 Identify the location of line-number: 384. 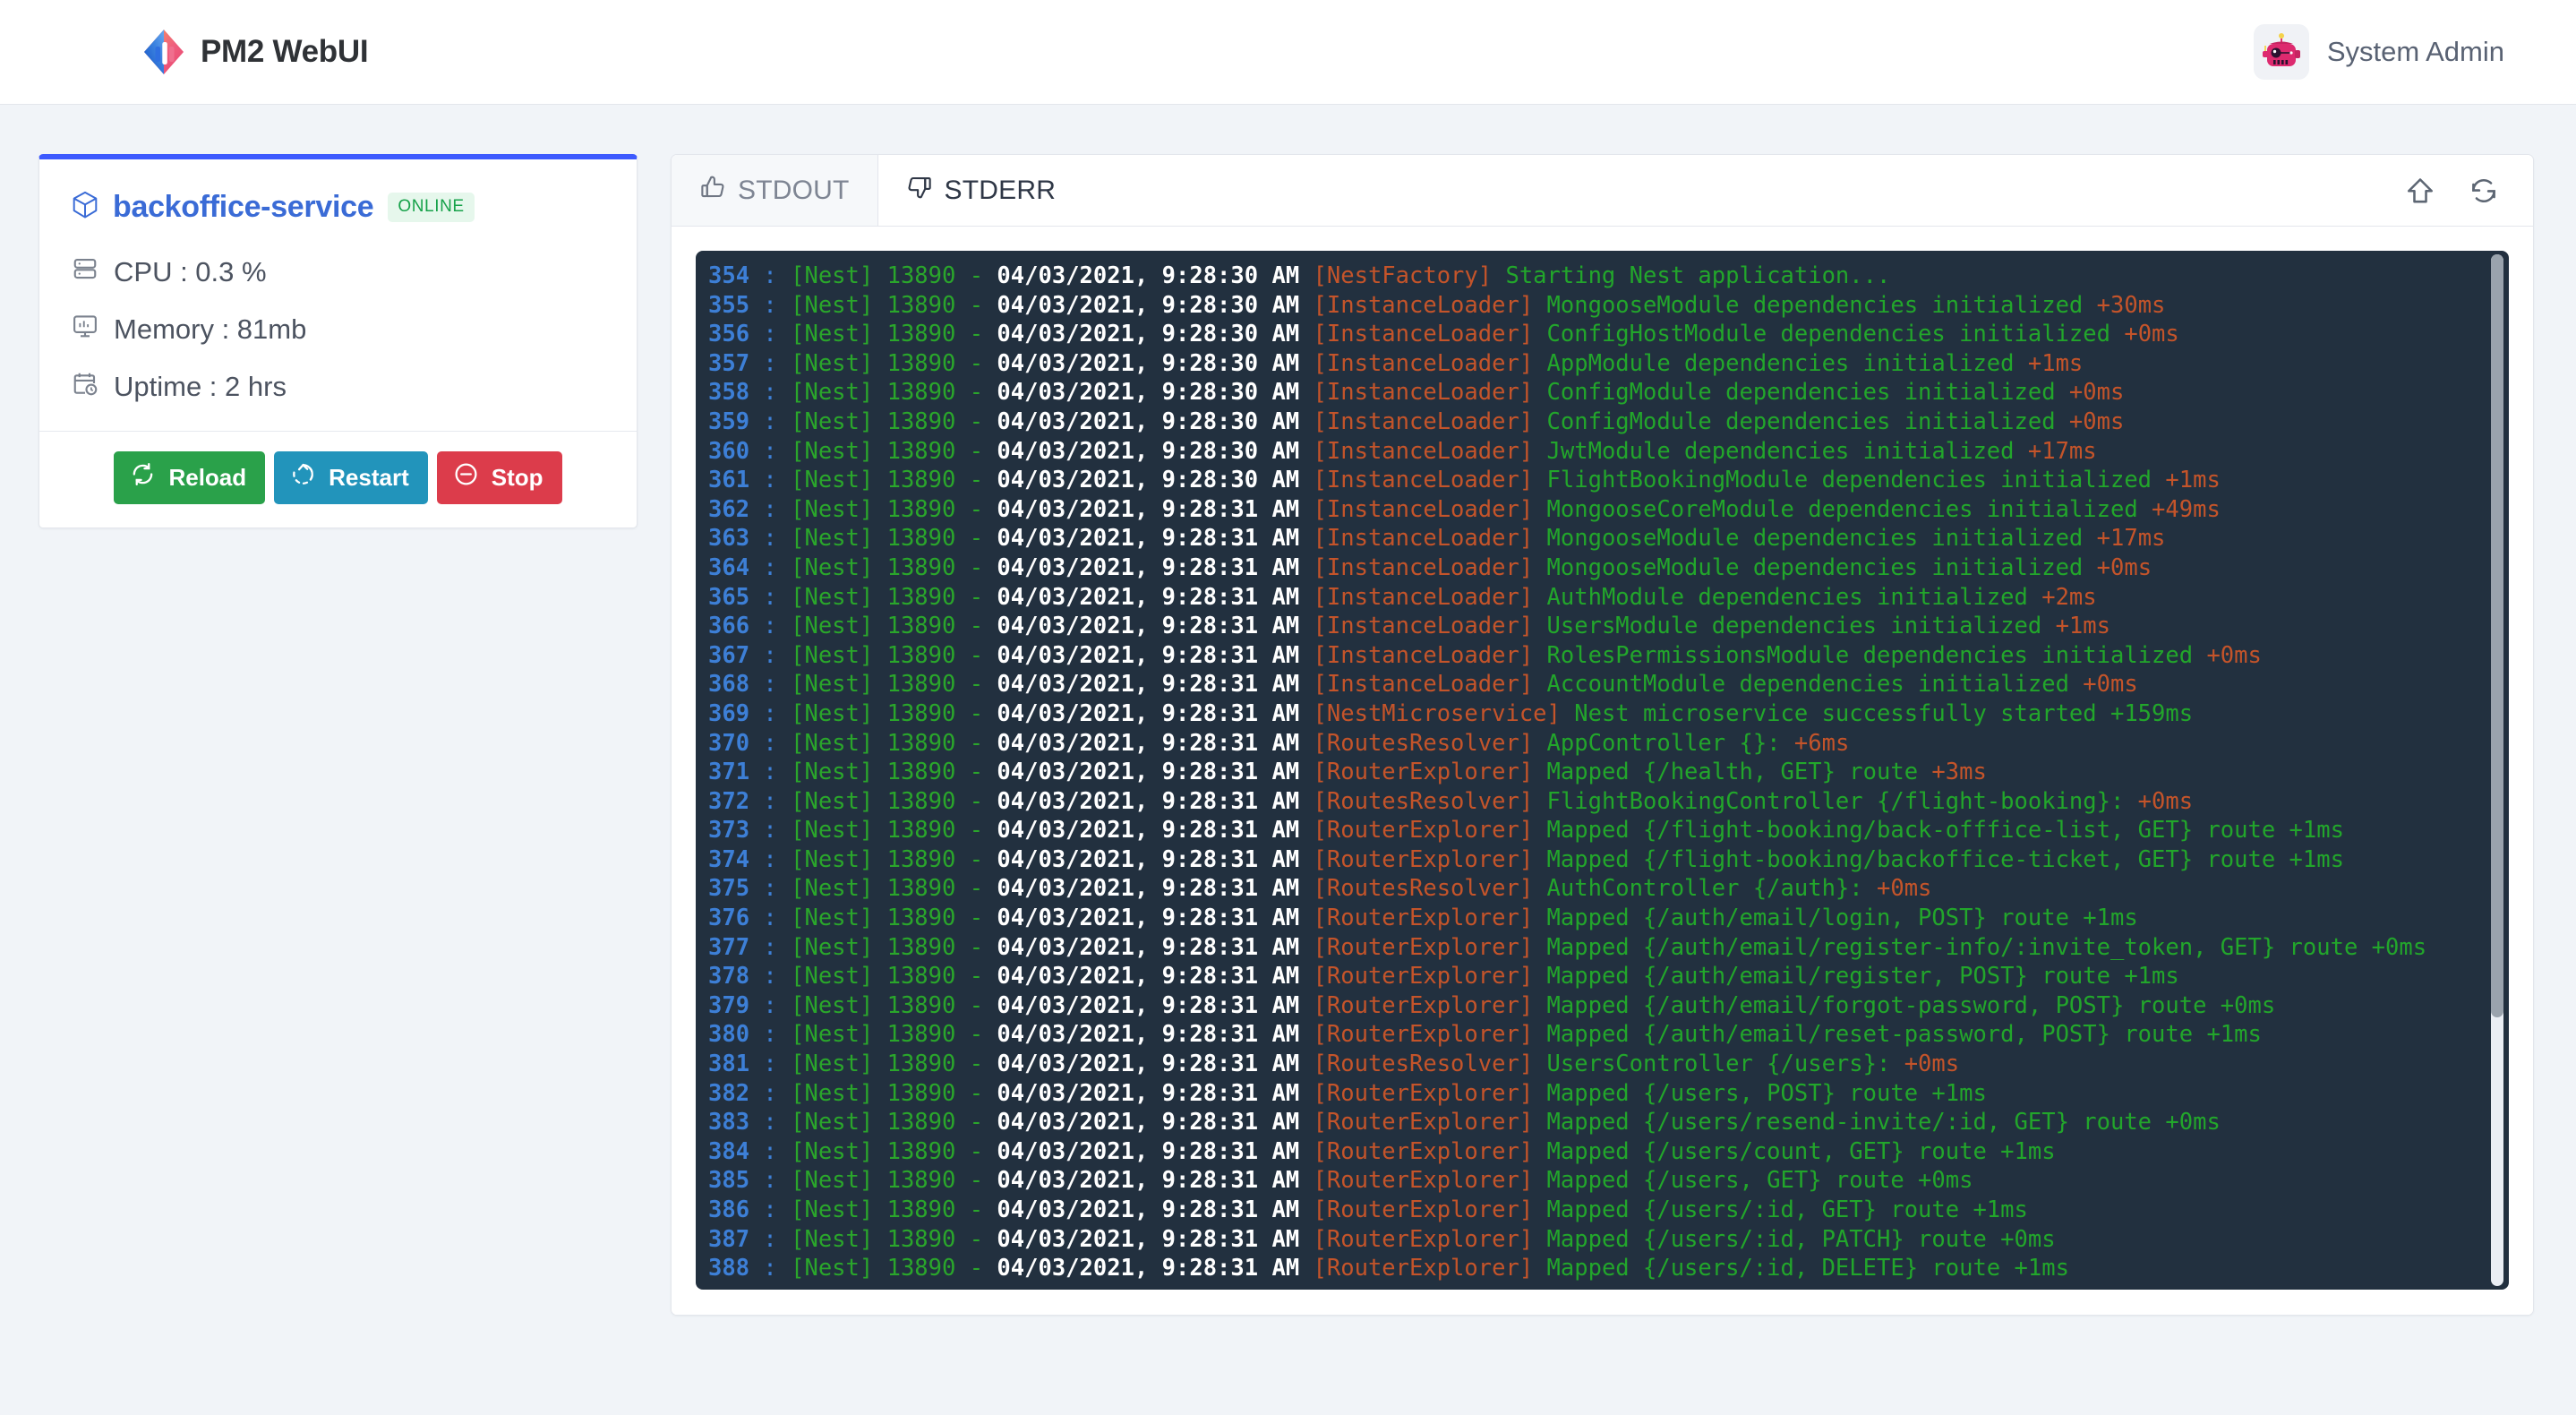
(729, 1151).